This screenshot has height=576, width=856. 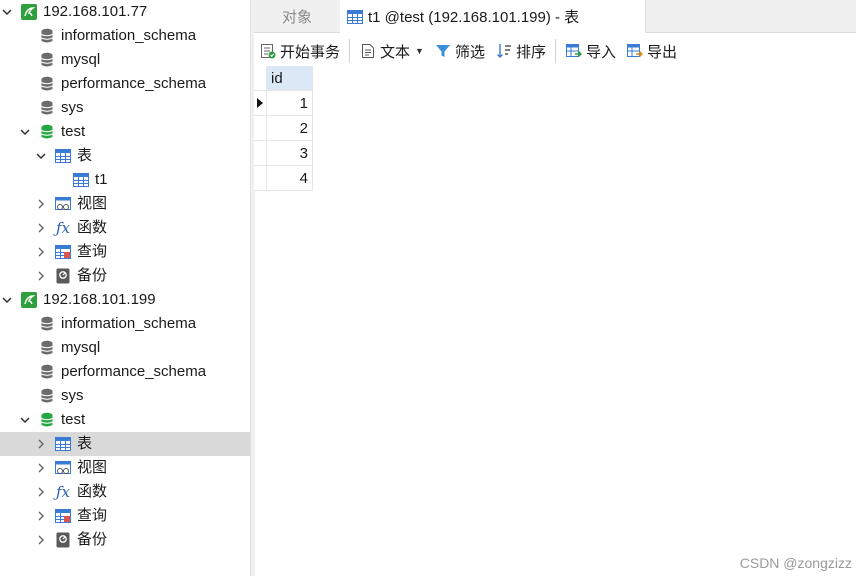 I want to click on tree-connection-2: 192.168.101.199, so click(x=125, y=300).